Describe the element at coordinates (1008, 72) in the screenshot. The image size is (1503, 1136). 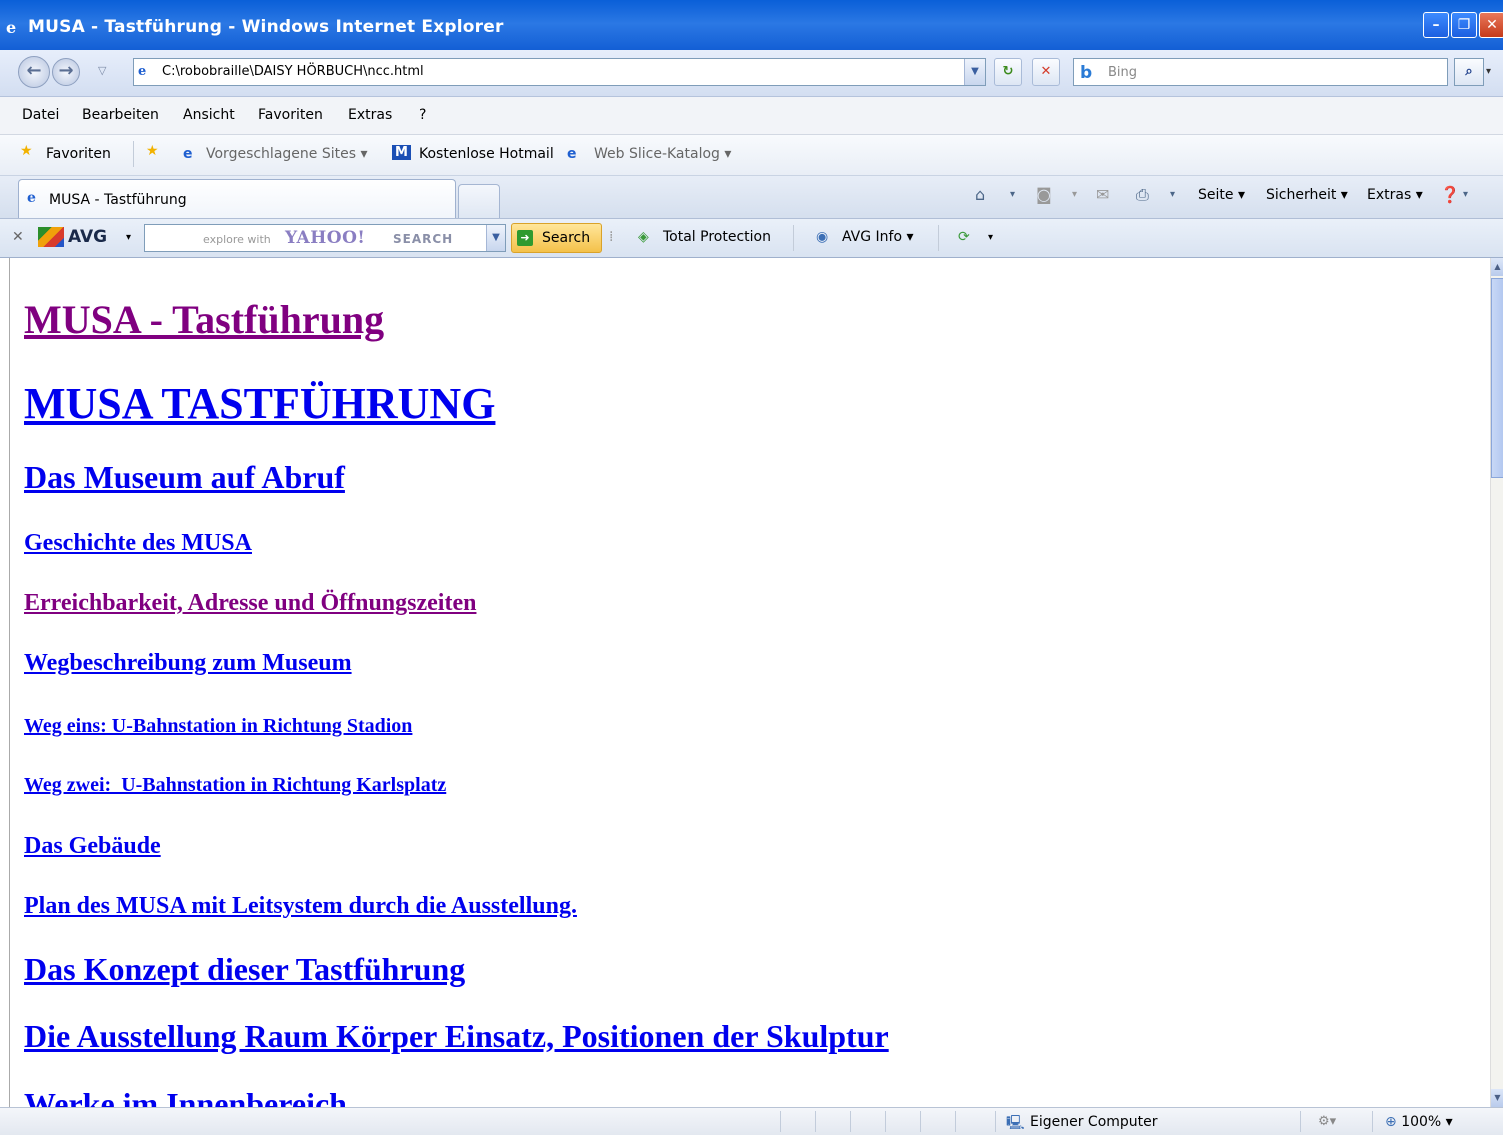
I see `refresh-button: ↻` at that location.